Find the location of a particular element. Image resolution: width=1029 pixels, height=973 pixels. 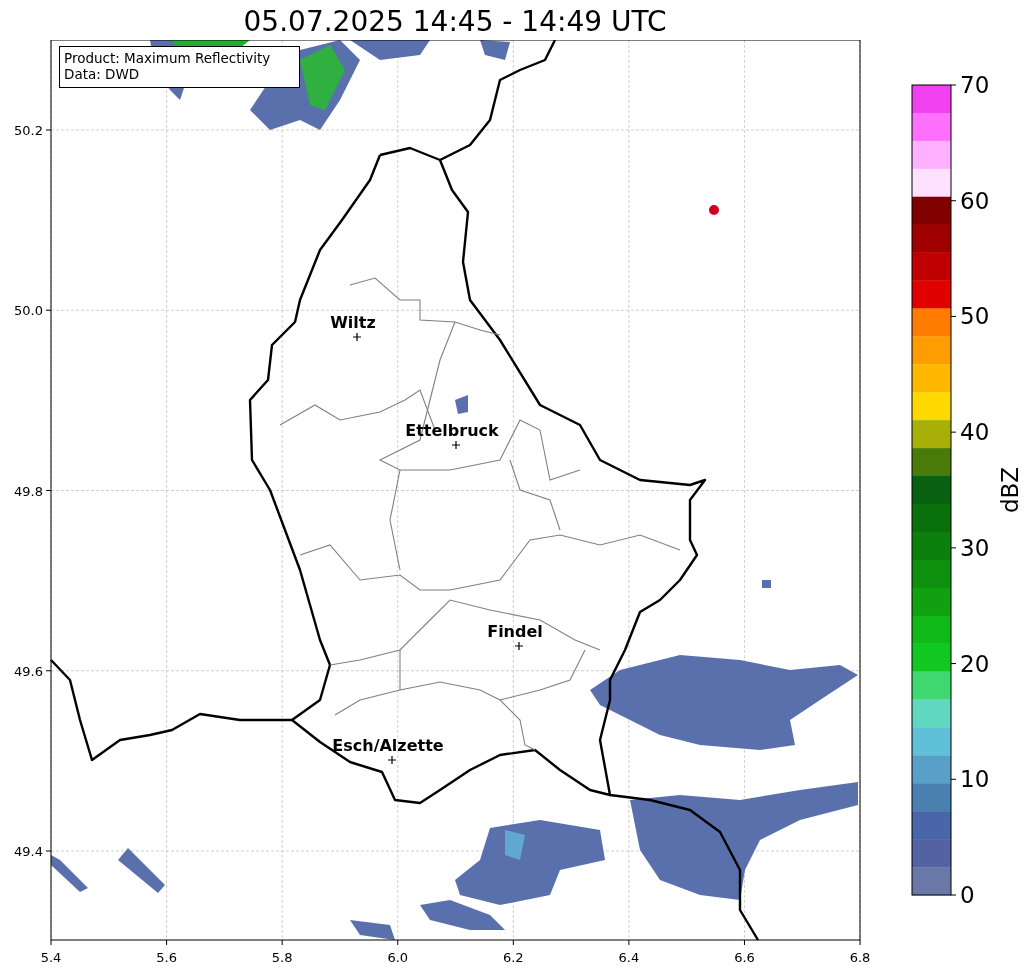

axis-tick-label: 5.6 is located at coordinates (166, 957).